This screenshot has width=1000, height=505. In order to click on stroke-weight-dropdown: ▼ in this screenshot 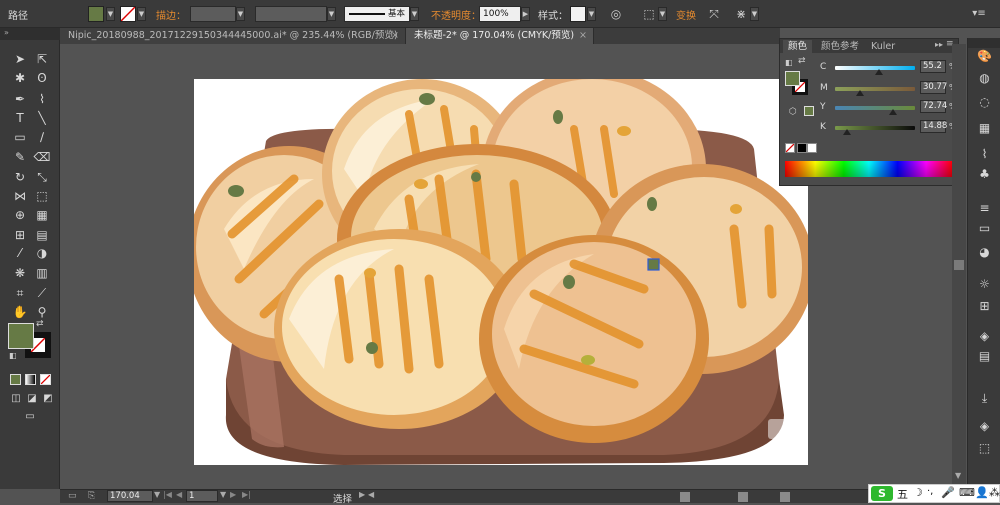, I will do `click(240, 14)`.